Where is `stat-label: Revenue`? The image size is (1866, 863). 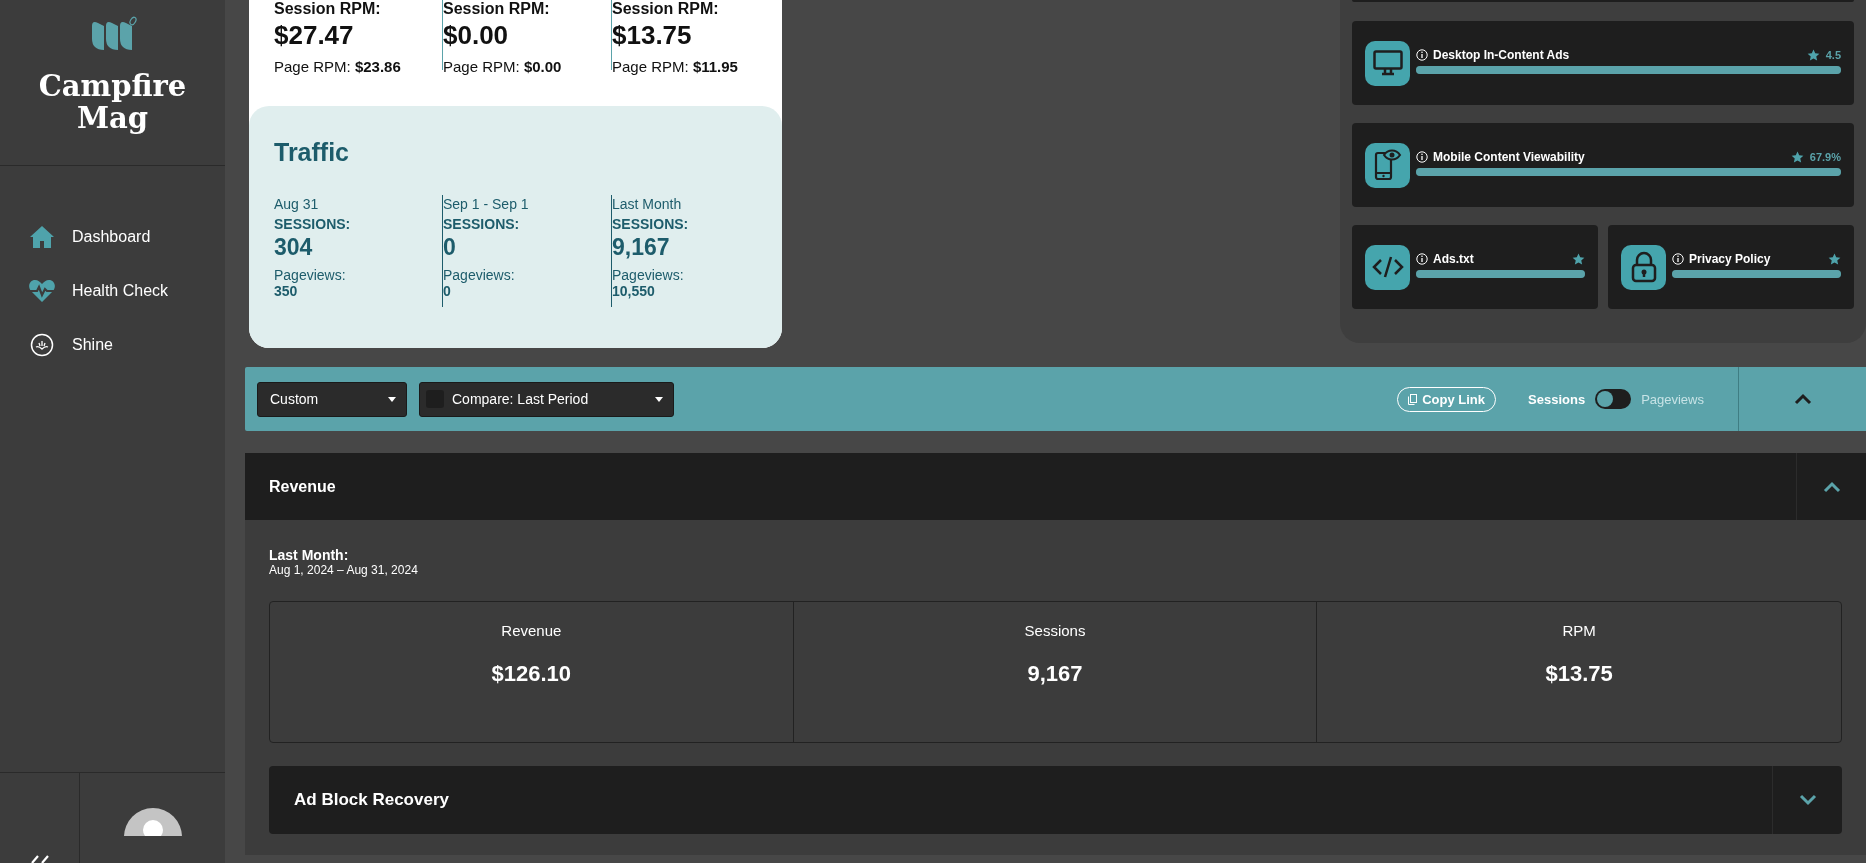 stat-label: Revenue is located at coordinates (531, 630).